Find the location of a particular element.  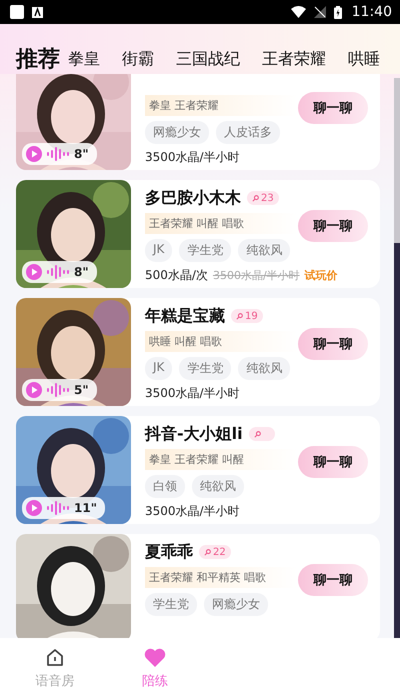

category-tab: 推荐 is located at coordinates (38, 59).